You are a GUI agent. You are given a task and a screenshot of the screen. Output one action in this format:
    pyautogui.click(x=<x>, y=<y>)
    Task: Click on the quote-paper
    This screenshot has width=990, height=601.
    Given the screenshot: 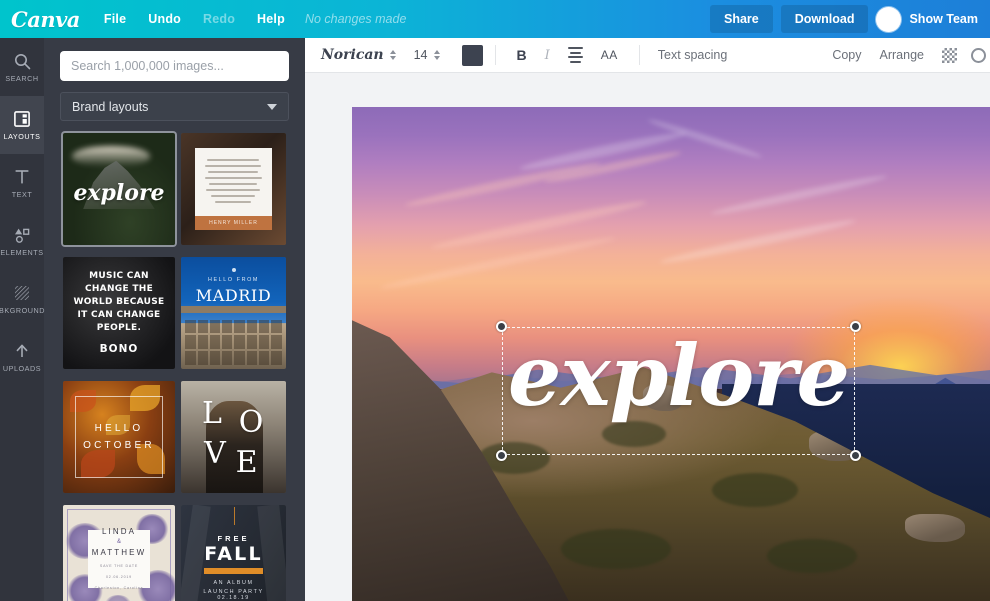 What is the action you would take?
    pyautogui.click(x=233, y=186)
    